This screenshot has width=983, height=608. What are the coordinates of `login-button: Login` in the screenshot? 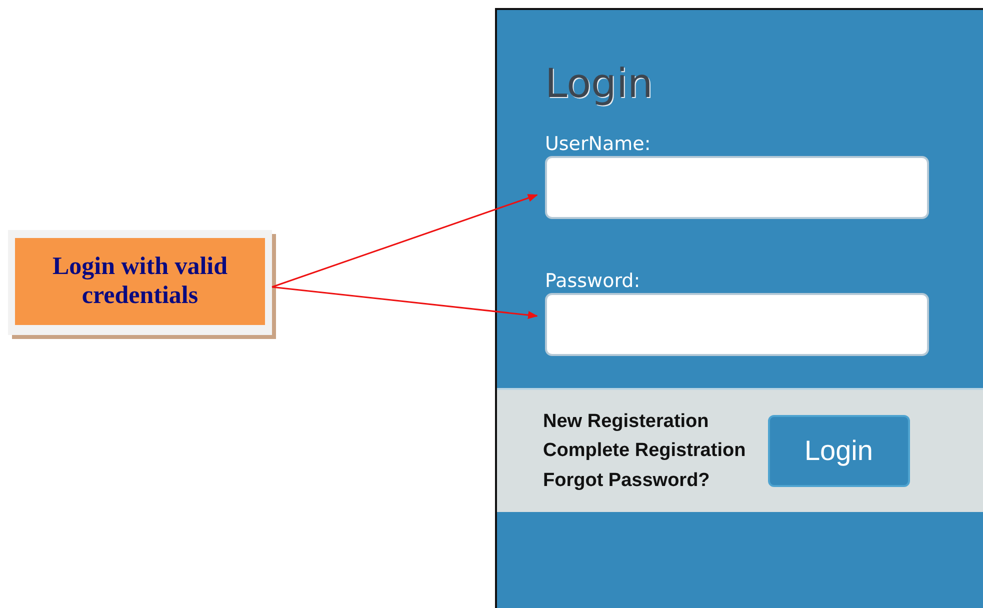 It's located at (839, 451).